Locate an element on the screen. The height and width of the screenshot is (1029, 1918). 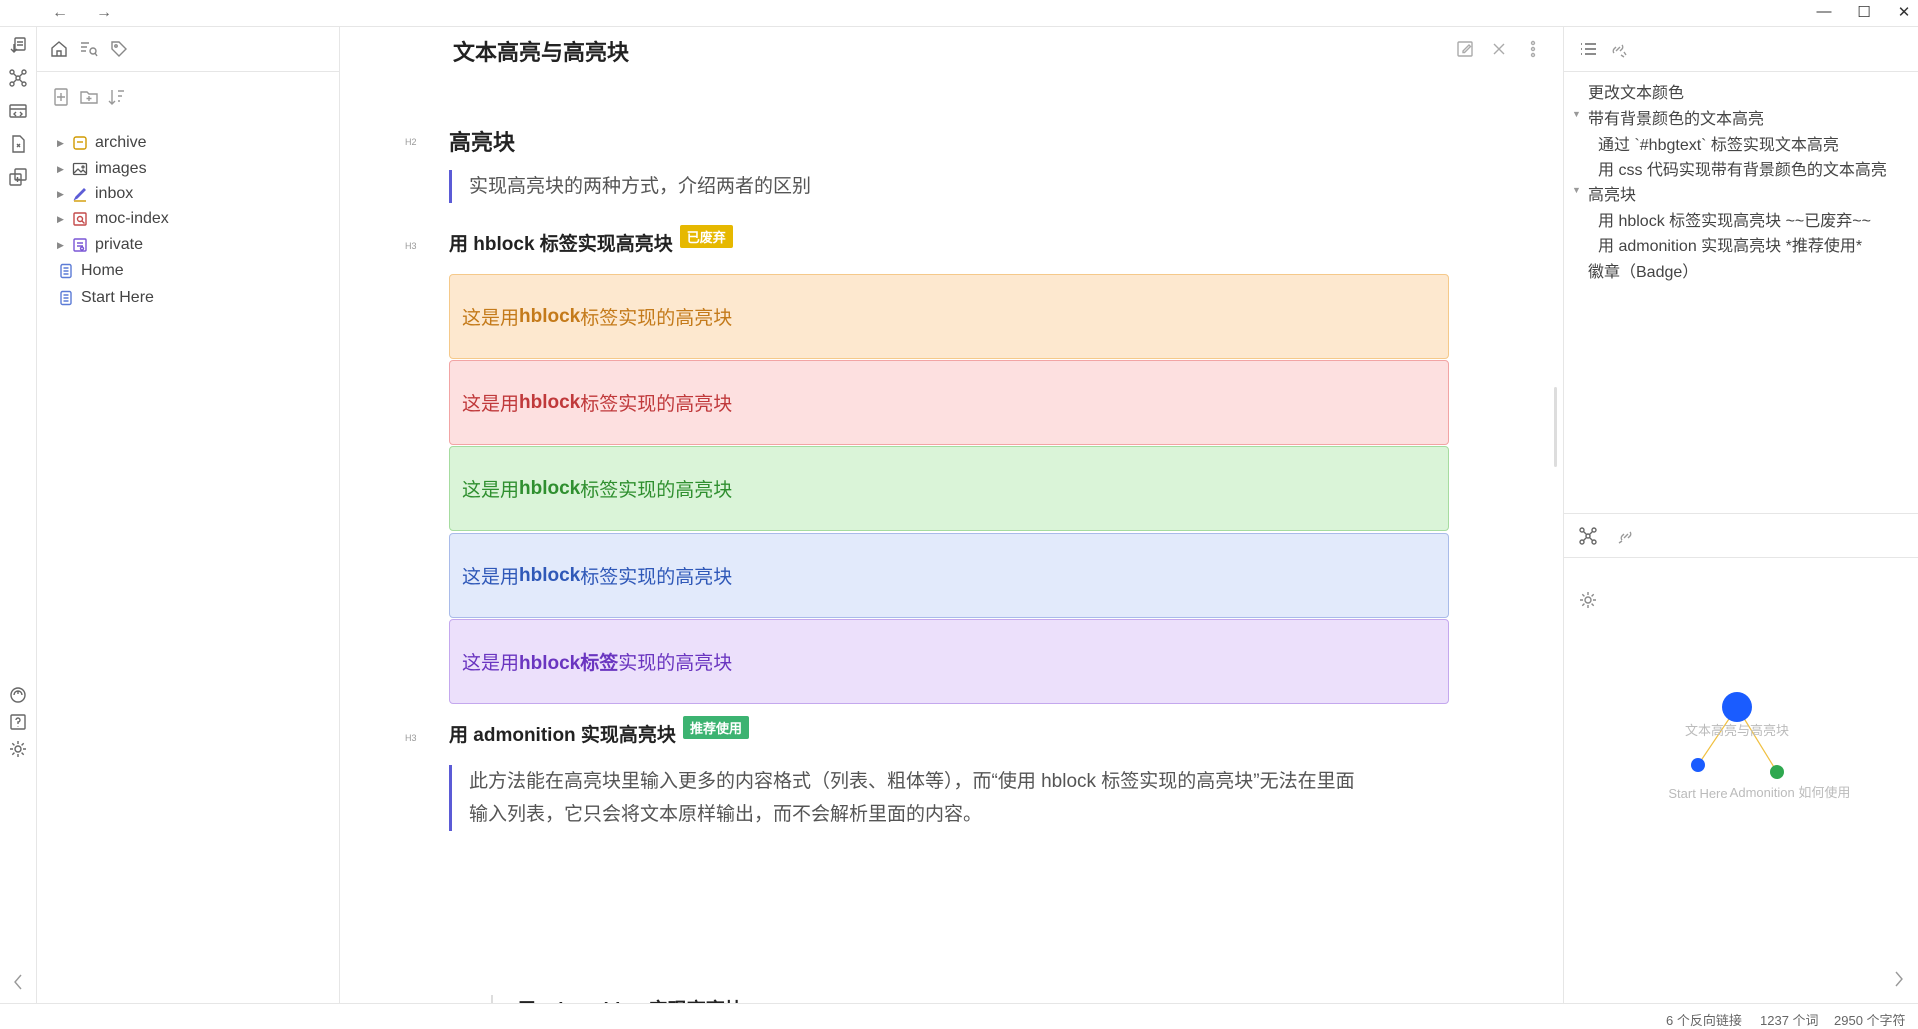
templates-icon is located at coordinates (18, 177).